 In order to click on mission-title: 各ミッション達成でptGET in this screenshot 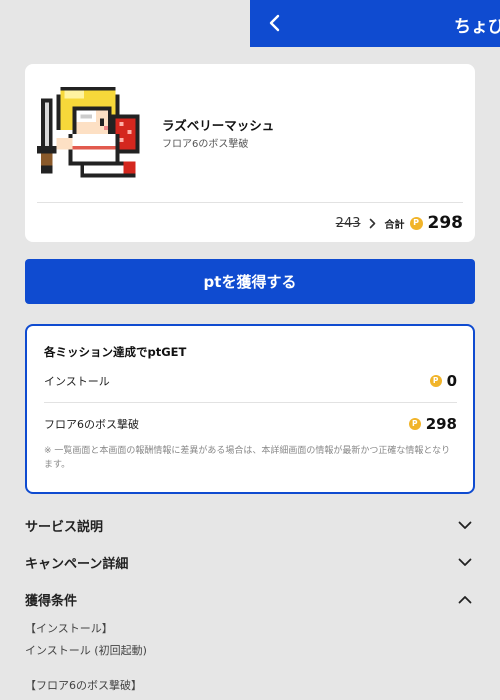, I will do `click(115, 352)`.